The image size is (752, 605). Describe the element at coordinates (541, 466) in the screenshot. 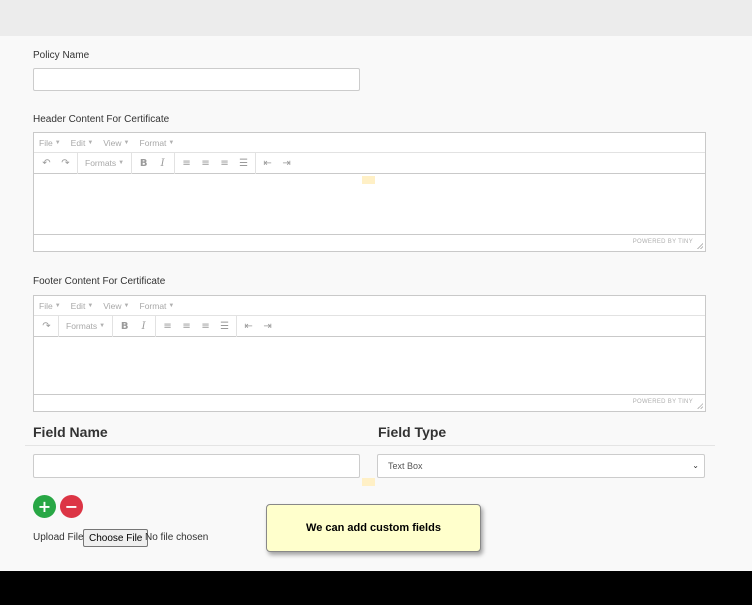

I see `field-type-select: Text Box ⌄` at that location.